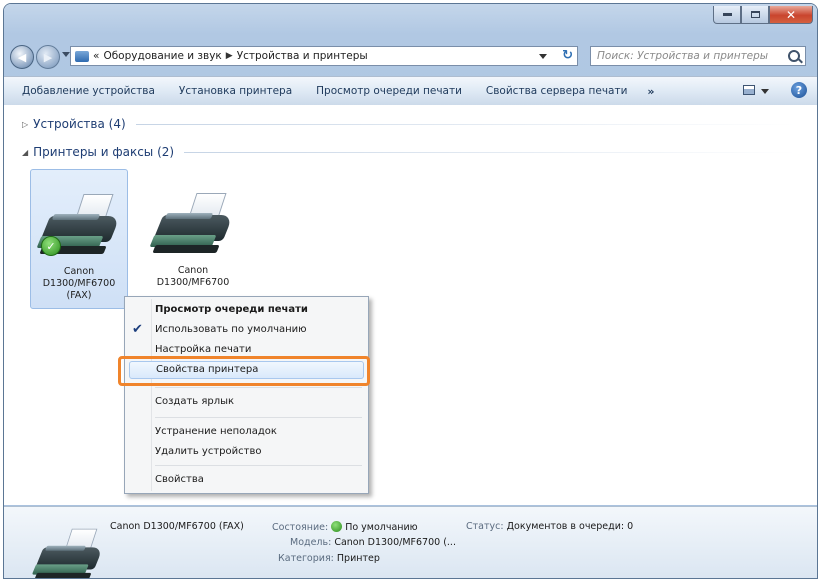 The height and width of the screenshot is (582, 821). I want to click on back-arrow-icon: ◀, so click(22, 57).